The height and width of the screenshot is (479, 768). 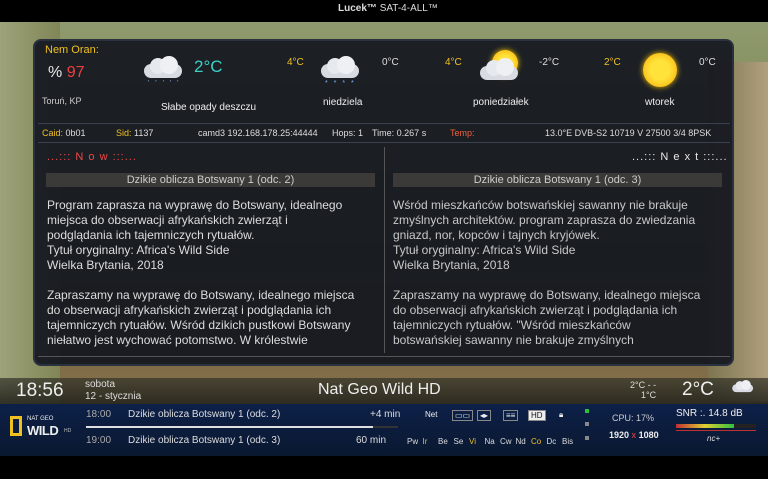 What do you see at coordinates (633, 418) in the screenshot?
I see `cpu-usage: CPU: 17%` at bounding box center [633, 418].